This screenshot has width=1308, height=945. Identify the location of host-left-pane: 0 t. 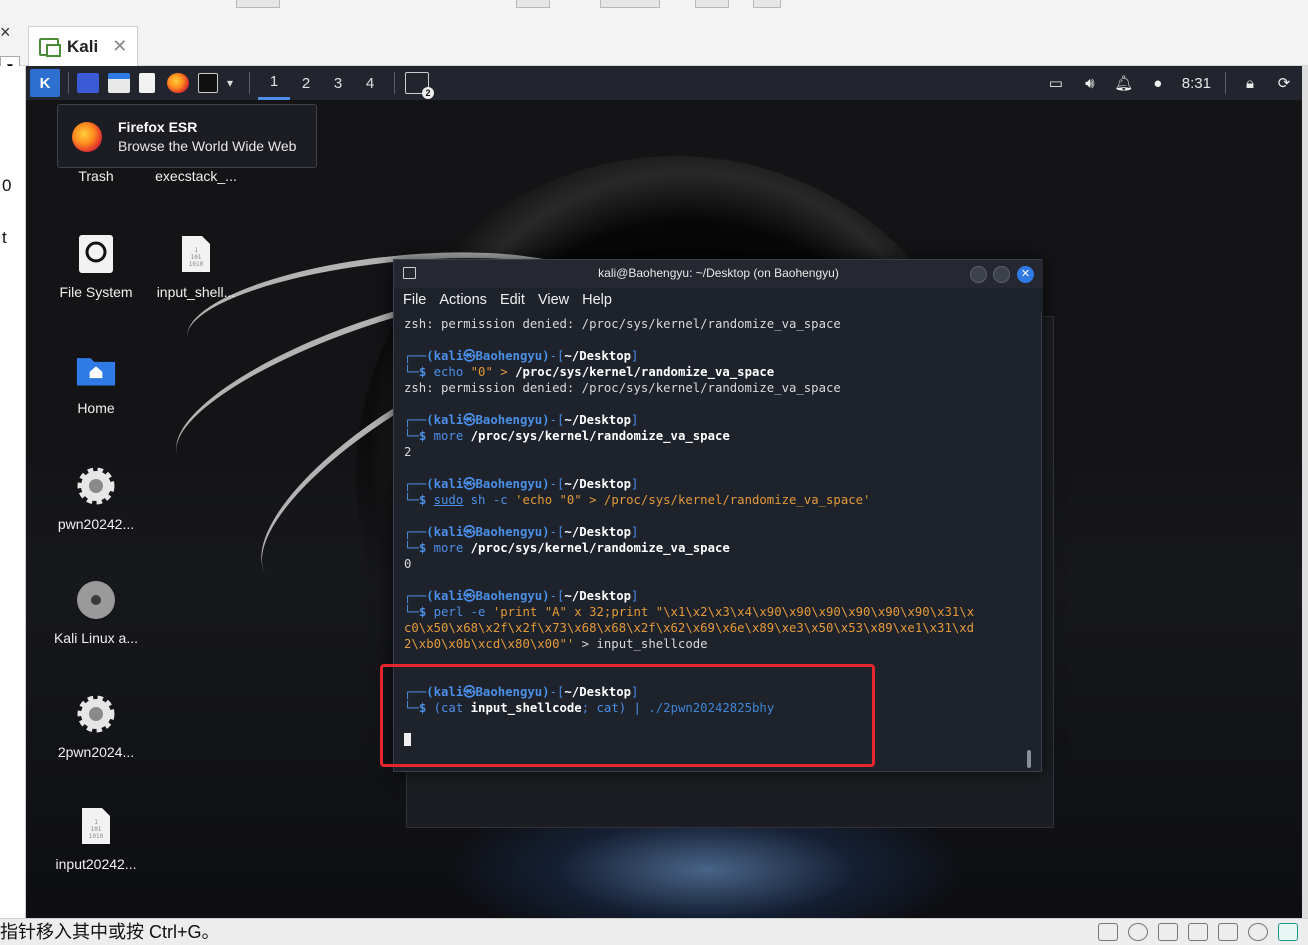
(13, 492).